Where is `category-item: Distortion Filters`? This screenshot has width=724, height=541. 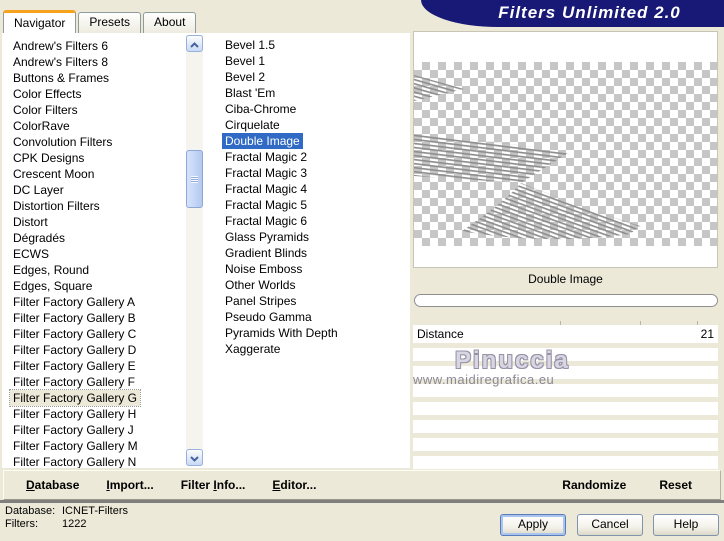
category-item: Distortion Filters is located at coordinates (94, 206).